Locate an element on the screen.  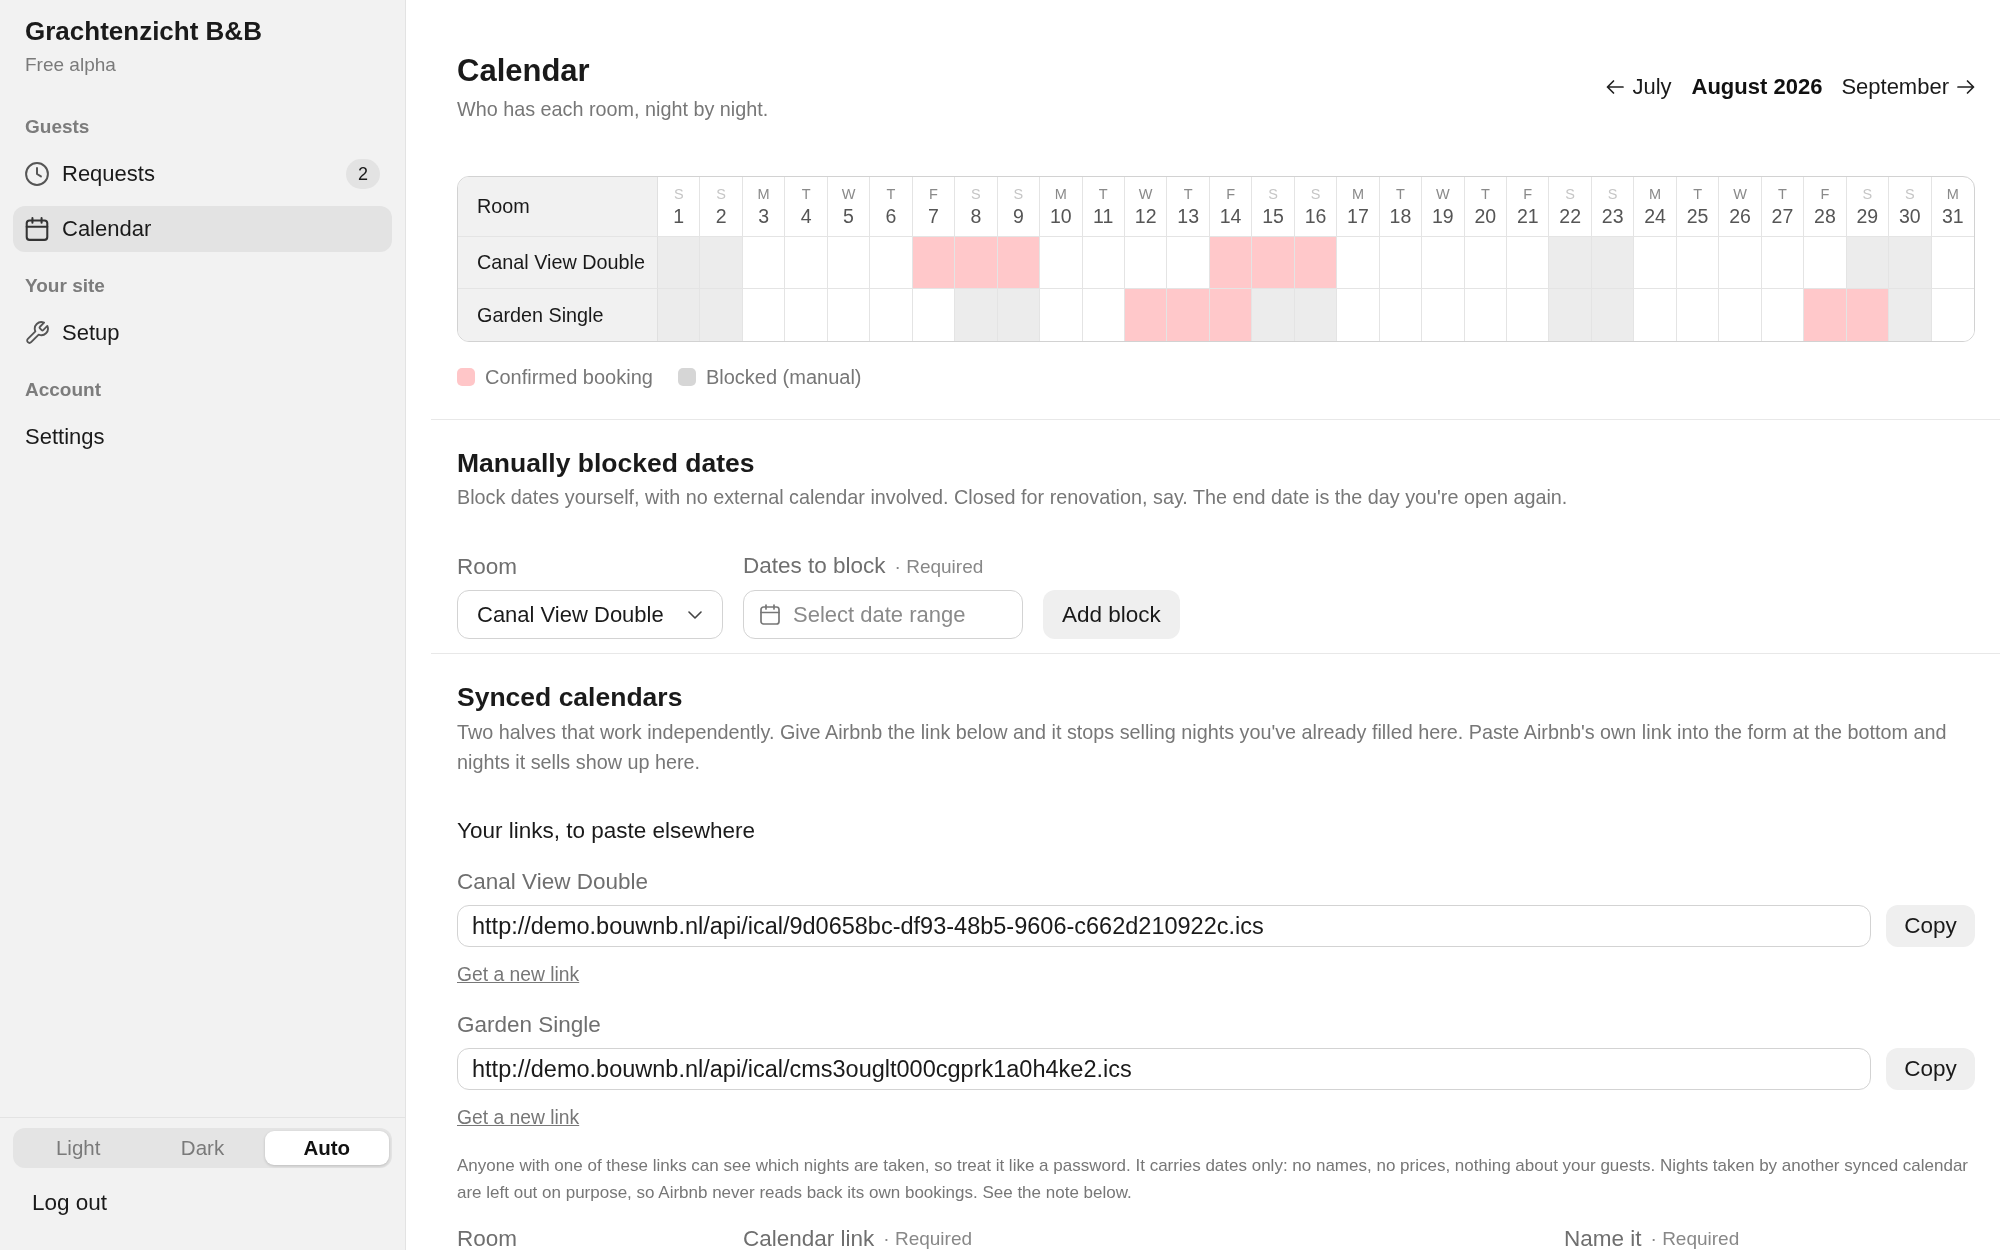
day-number: 16 is located at coordinates (1315, 216).